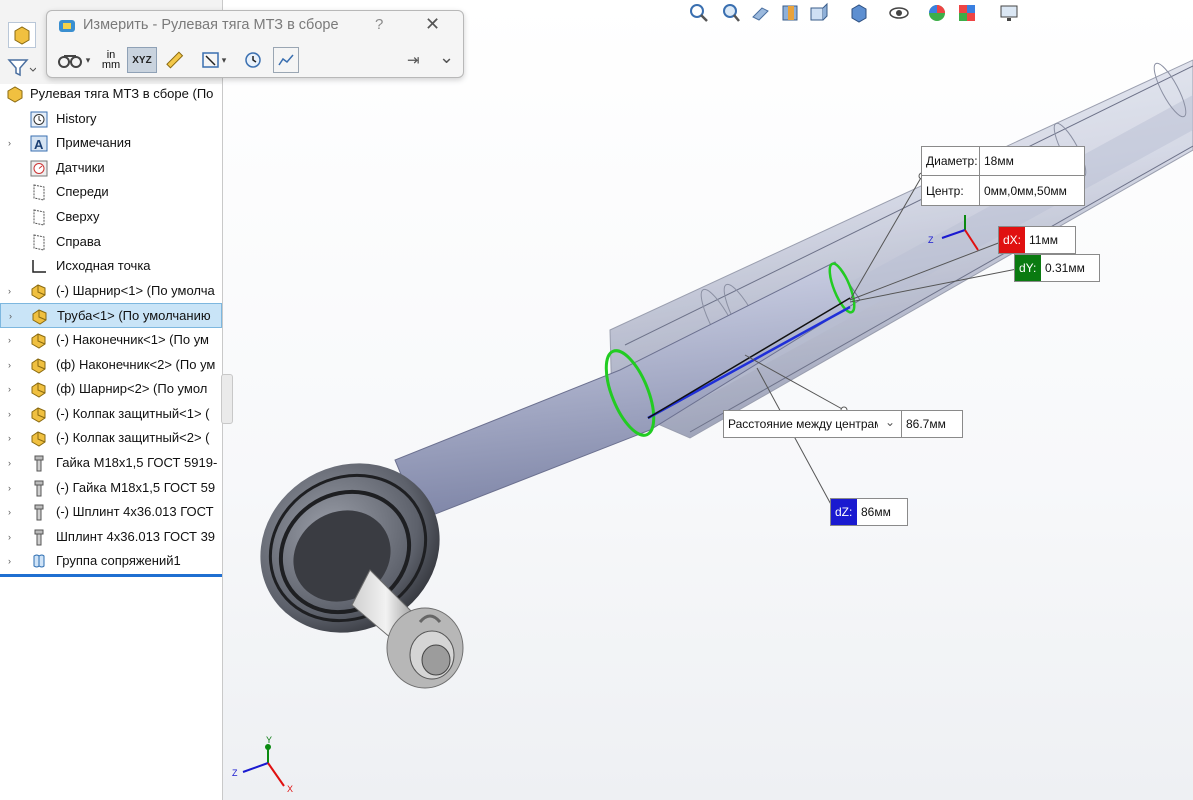  Describe the element at coordinates (133, 438) in the screenshot. I see `tree-item-label: (-) Колпак защитный<2> (` at that location.